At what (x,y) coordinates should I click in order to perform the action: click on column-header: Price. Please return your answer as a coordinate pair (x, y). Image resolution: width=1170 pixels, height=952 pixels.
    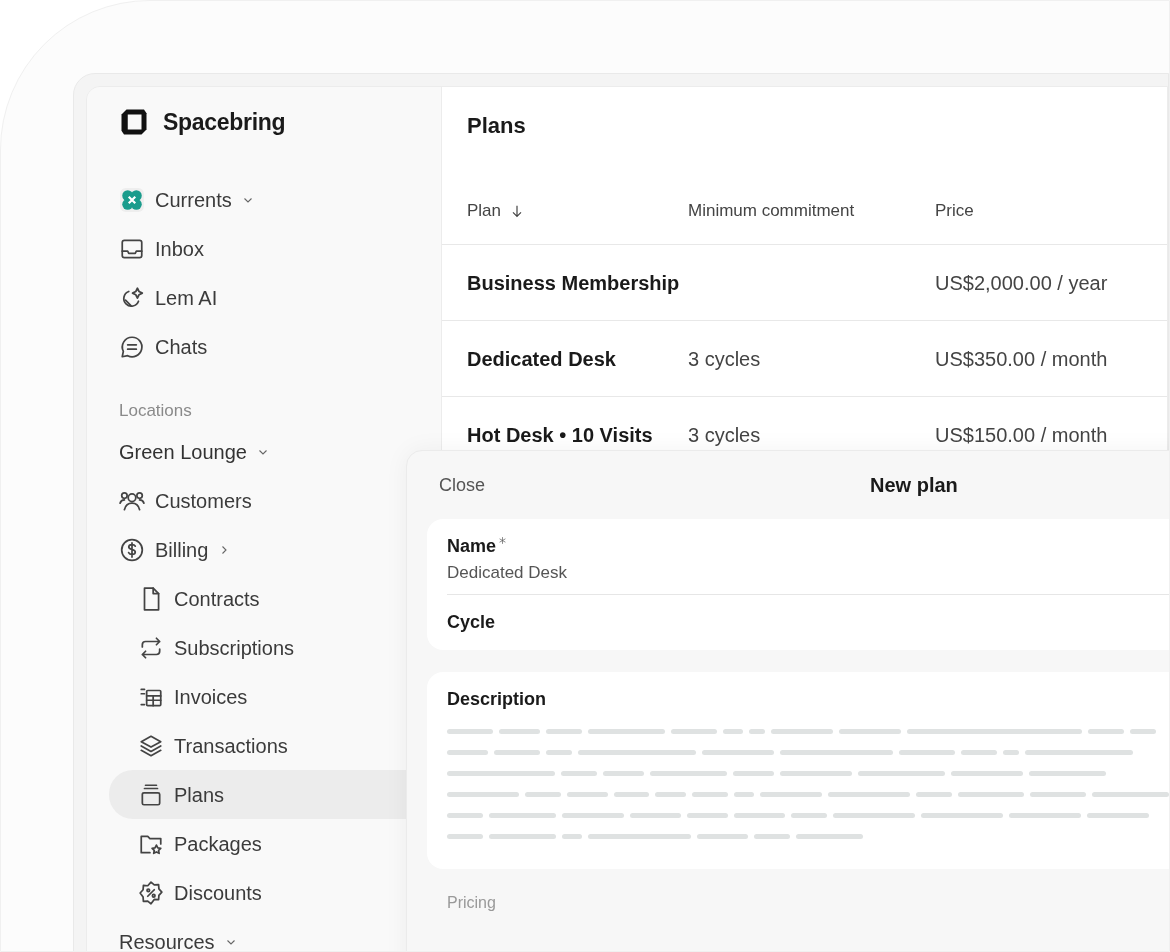
    Looking at the image, I should click on (1051, 210).